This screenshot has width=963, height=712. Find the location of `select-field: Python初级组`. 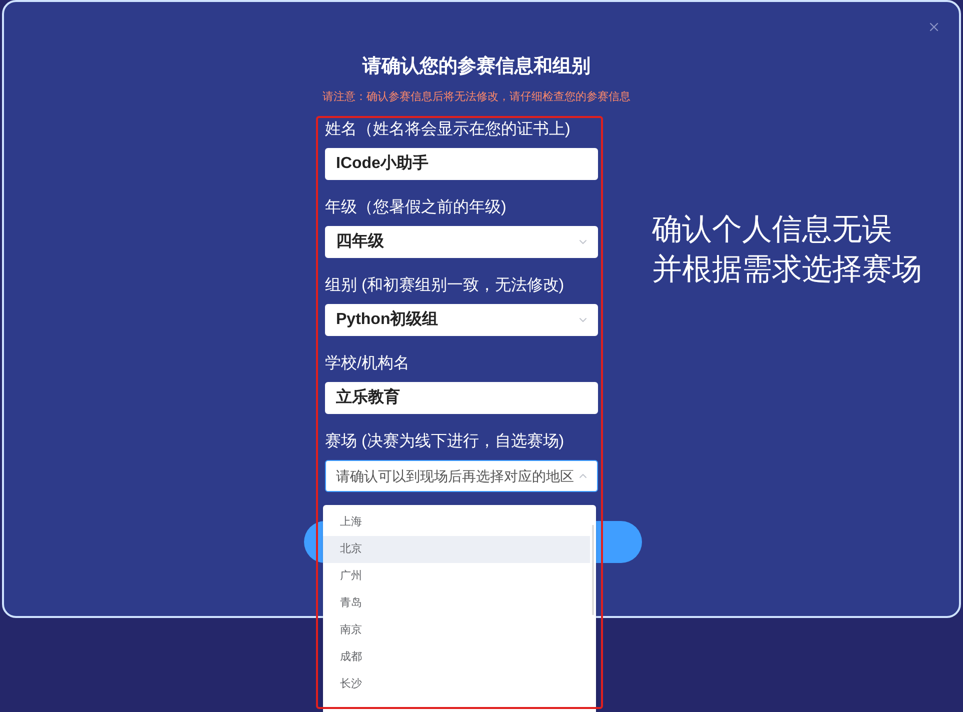

select-field: Python初级组 is located at coordinates (461, 320).